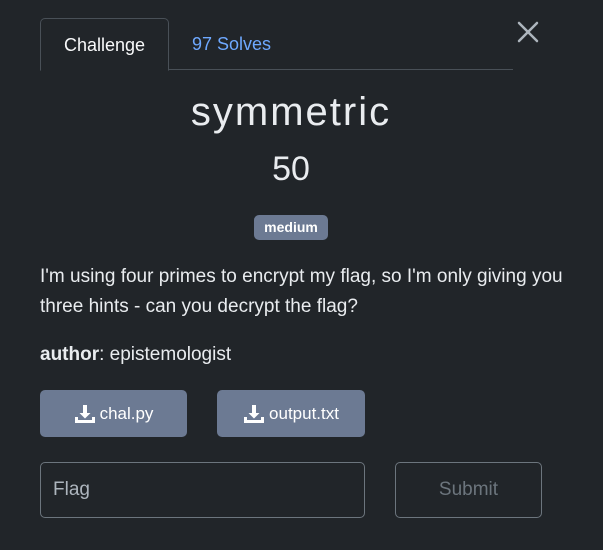 The image size is (603, 550). I want to click on flag-input, so click(202, 490).